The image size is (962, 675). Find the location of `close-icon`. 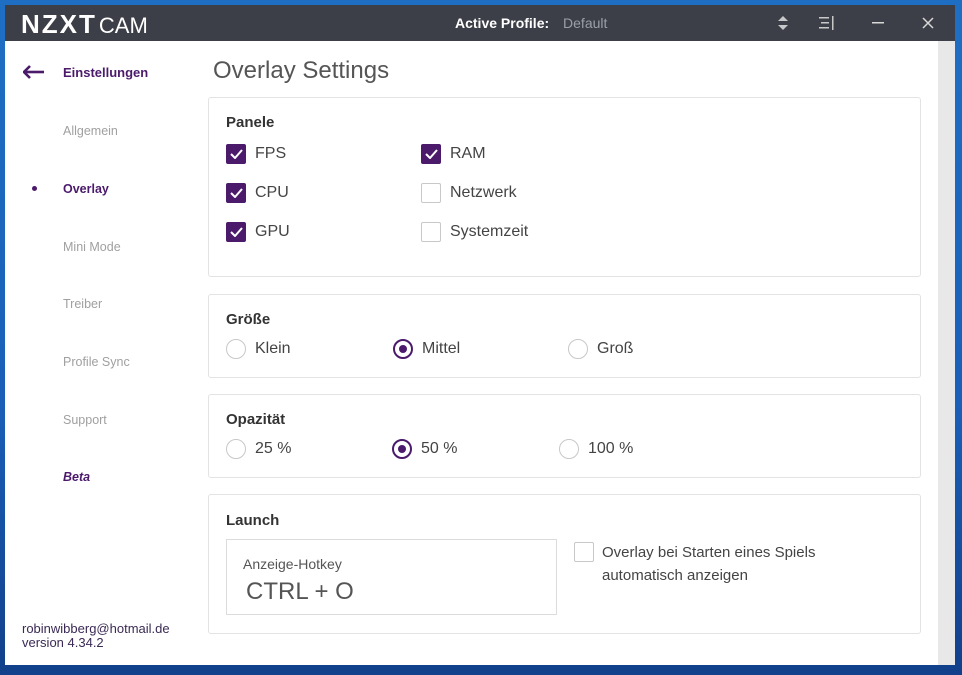

close-icon is located at coordinates (928, 23).